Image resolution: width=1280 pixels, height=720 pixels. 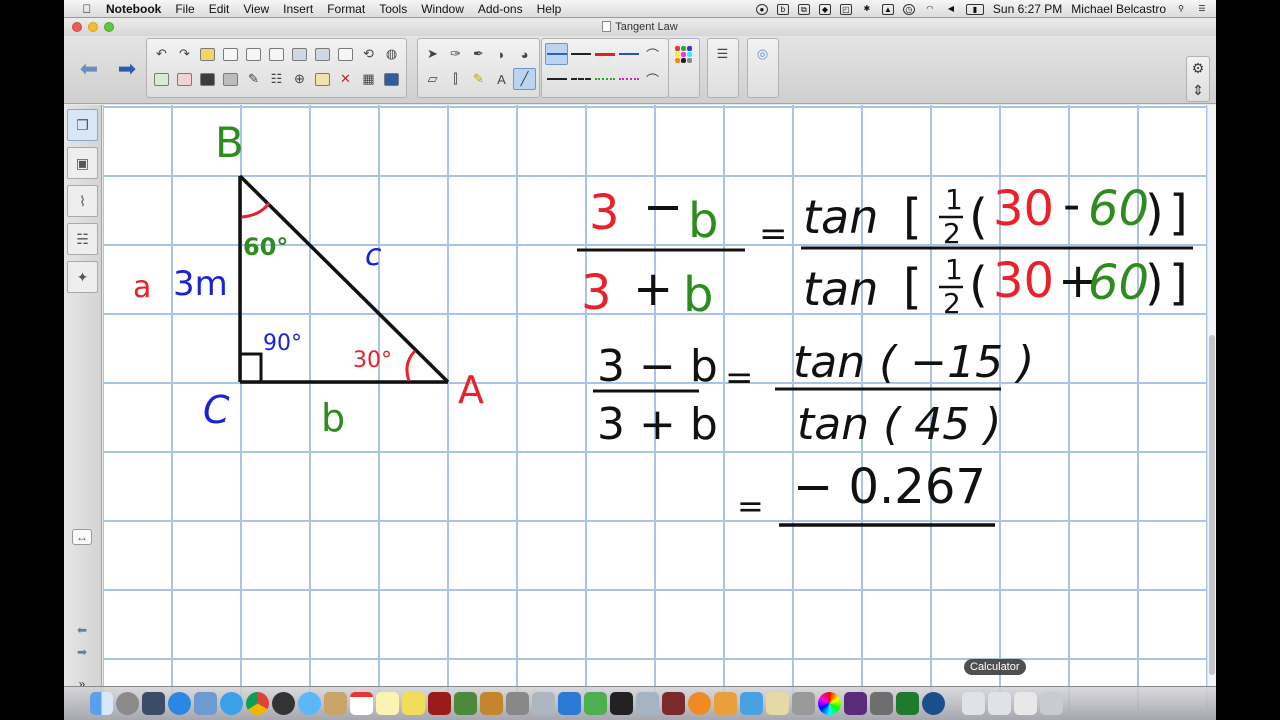 What do you see at coordinates (322, 54) in the screenshot?
I see `presentation-icon` at bounding box center [322, 54].